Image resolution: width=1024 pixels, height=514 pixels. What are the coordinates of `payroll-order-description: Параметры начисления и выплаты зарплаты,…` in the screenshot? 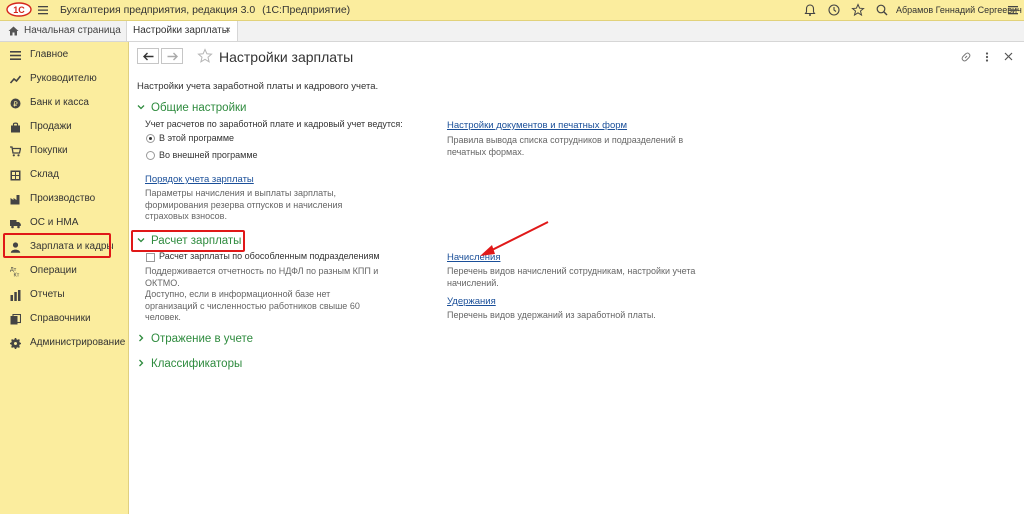 It's located at (243, 205).